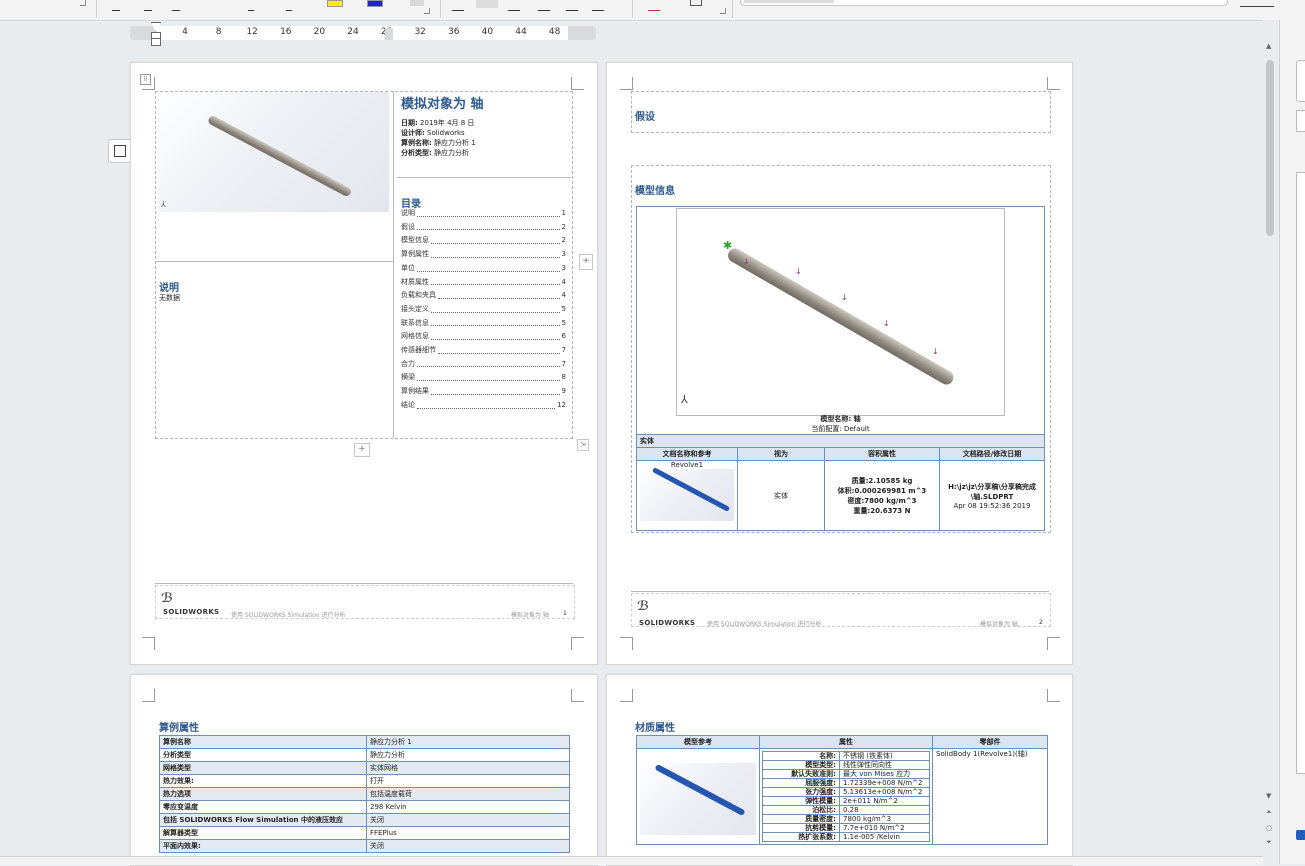 Image resolution: width=1305 pixels, height=866 pixels. I want to click on toc-page: 4, so click(563, 281).